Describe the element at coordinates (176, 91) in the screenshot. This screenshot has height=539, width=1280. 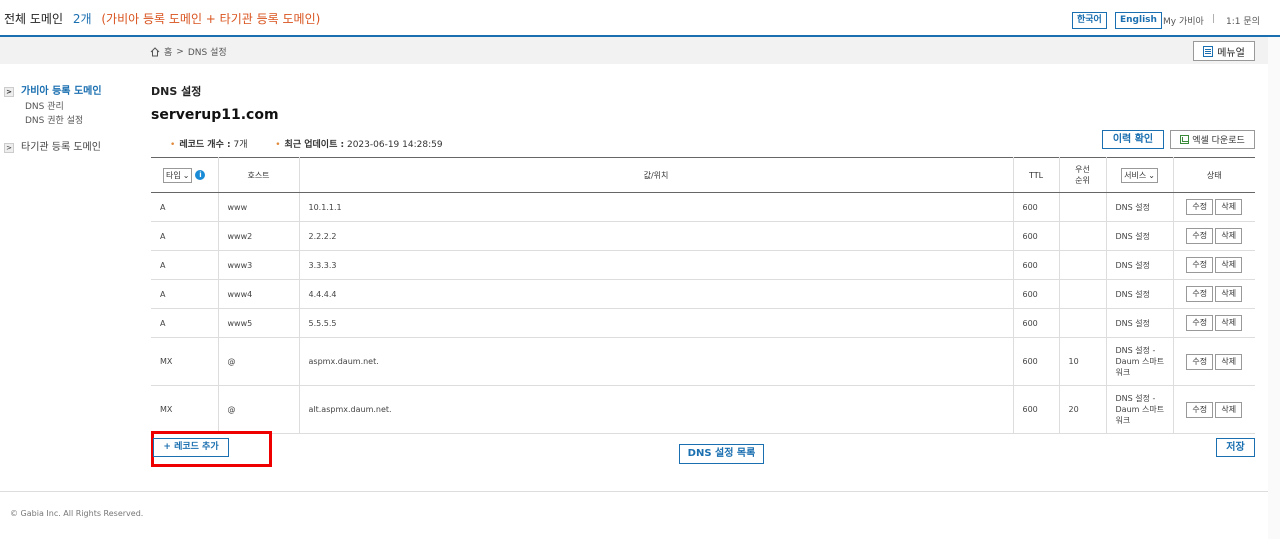
I see `section-title: DNS 설정` at that location.